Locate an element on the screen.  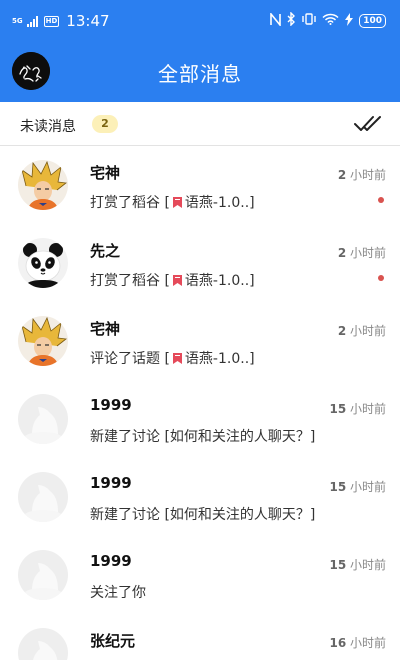
sender-name: 张纪元 is located at coordinates (113, 641).